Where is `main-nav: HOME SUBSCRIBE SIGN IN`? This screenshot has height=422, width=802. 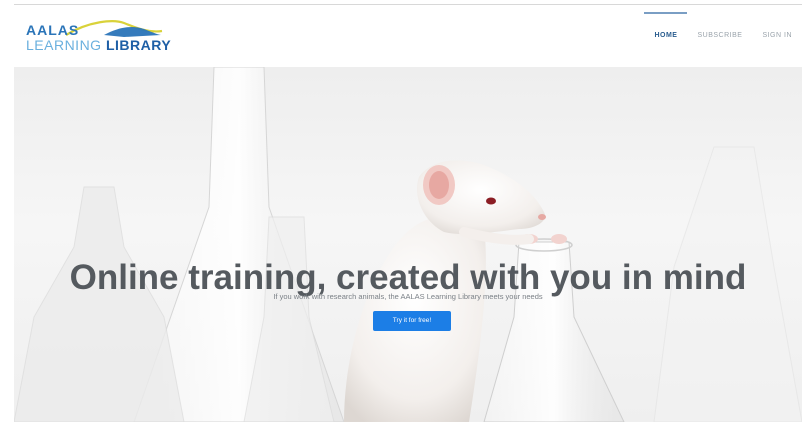 main-nav: HOME SUBSCRIBE SIGN IN is located at coordinates (723, 36).